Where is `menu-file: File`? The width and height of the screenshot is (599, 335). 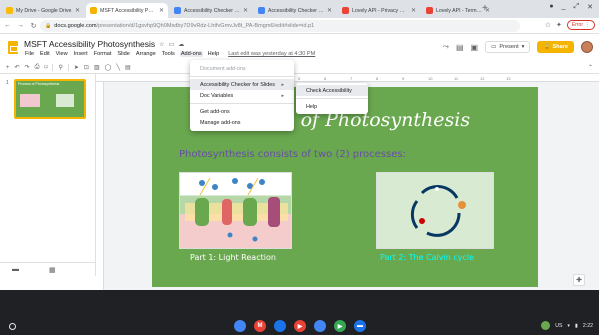 menu-file: File is located at coordinates (29, 54).